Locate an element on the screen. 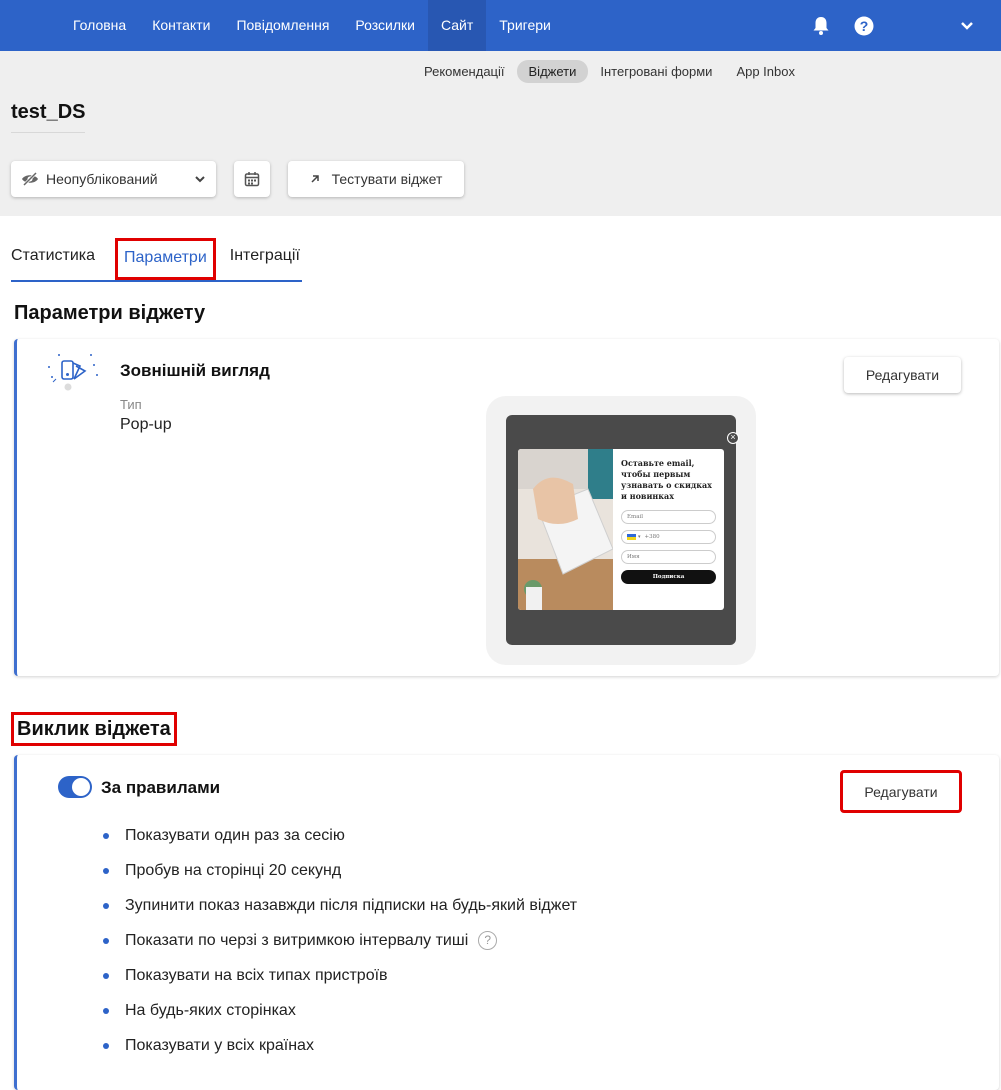 This screenshot has width=1001, height=1090. appearance-icon is located at coordinates (73, 372).